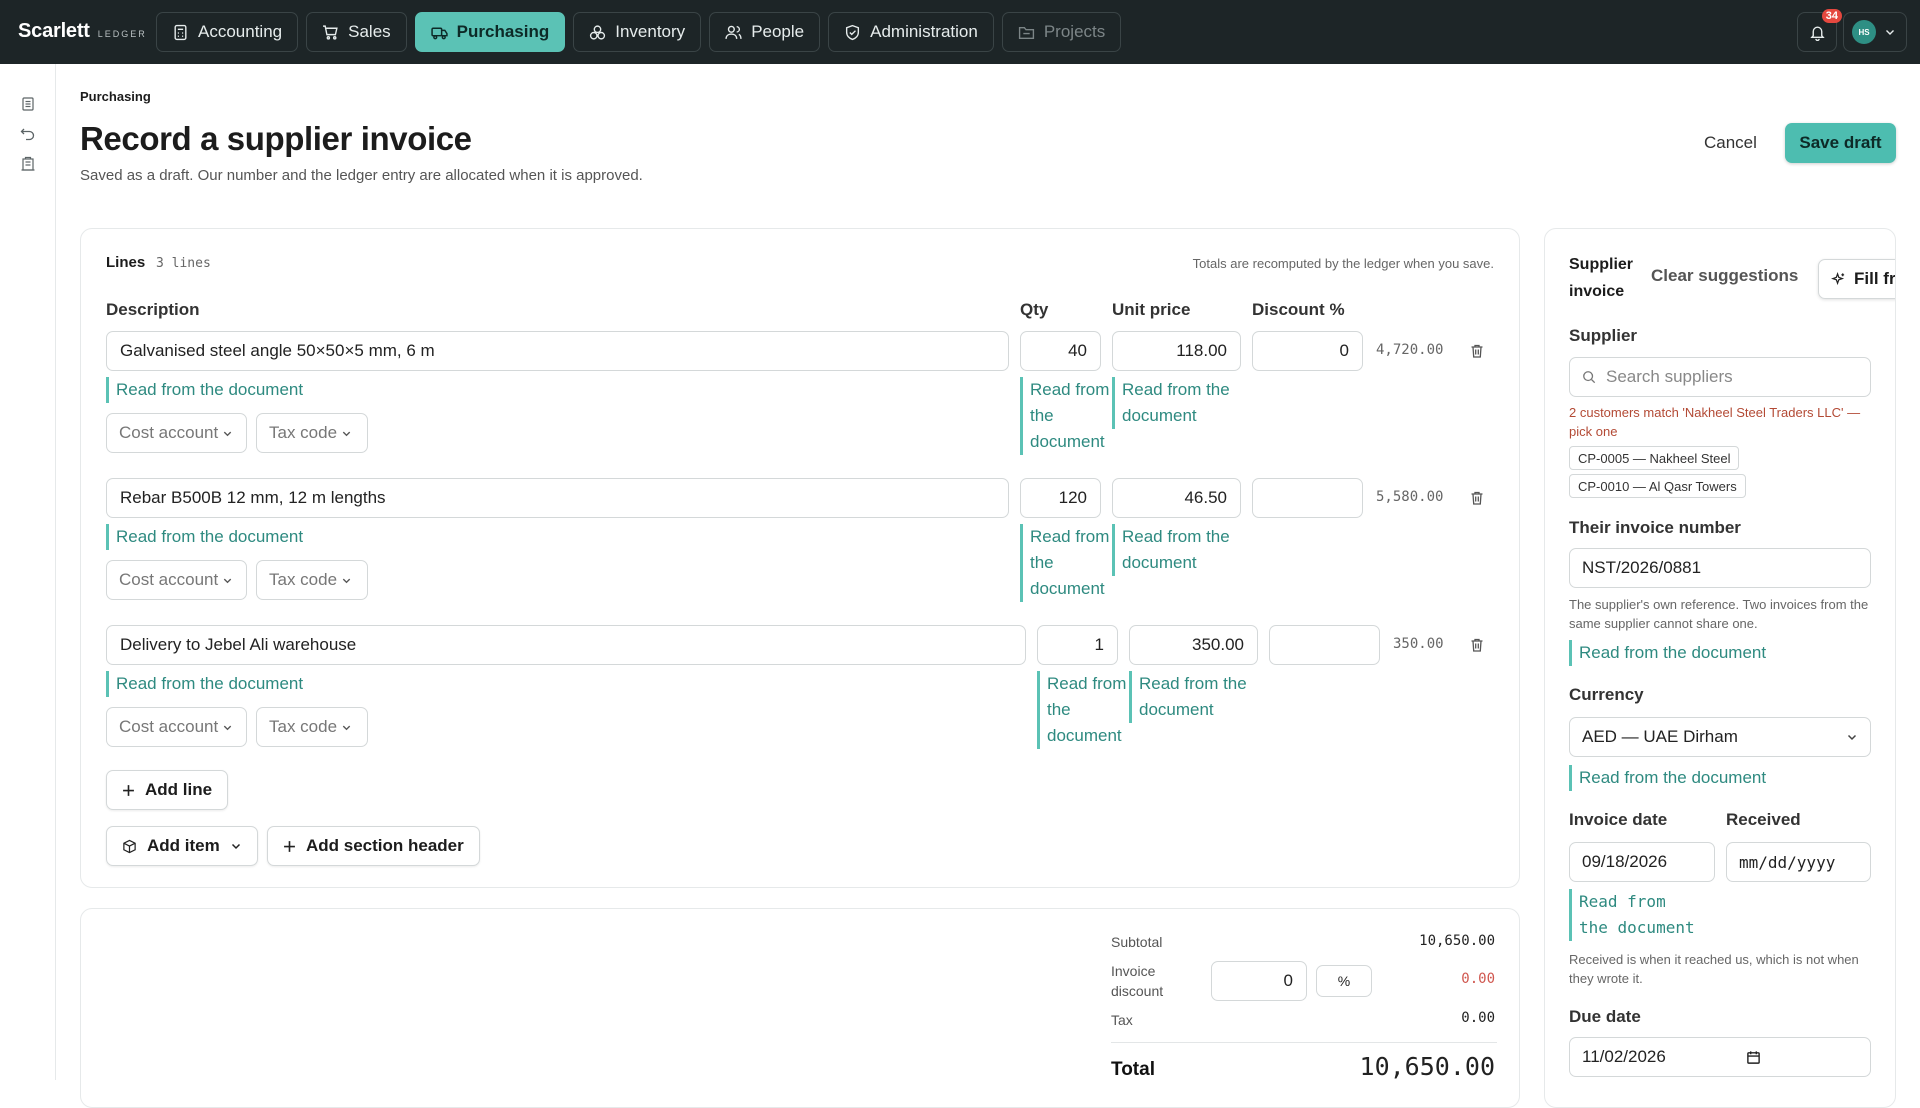 The height and width of the screenshot is (1108, 1920). What do you see at coordinates (1193, 645) in the screenshot?
I see `line-unit-price-input: 350.00` at bounding box center [1193, 645].